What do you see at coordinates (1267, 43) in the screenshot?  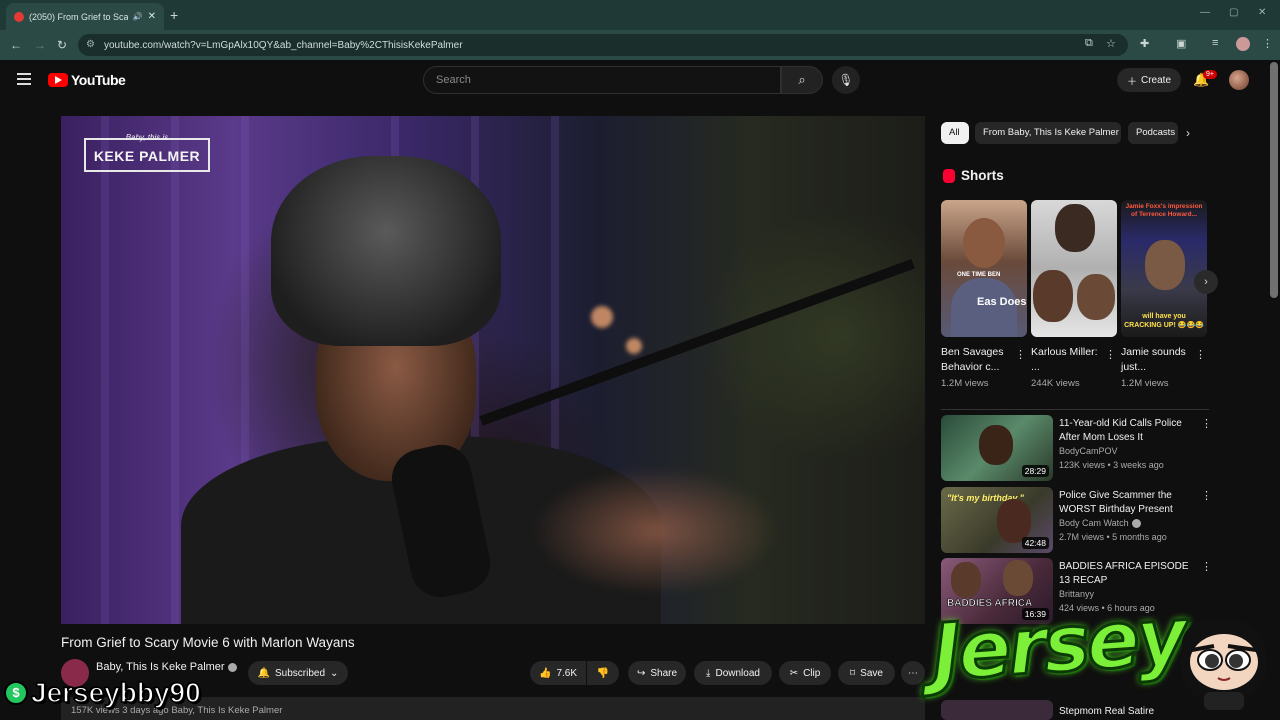 I see `chrome-menu-icon: ⋮` at bounding box center [1267, 43].